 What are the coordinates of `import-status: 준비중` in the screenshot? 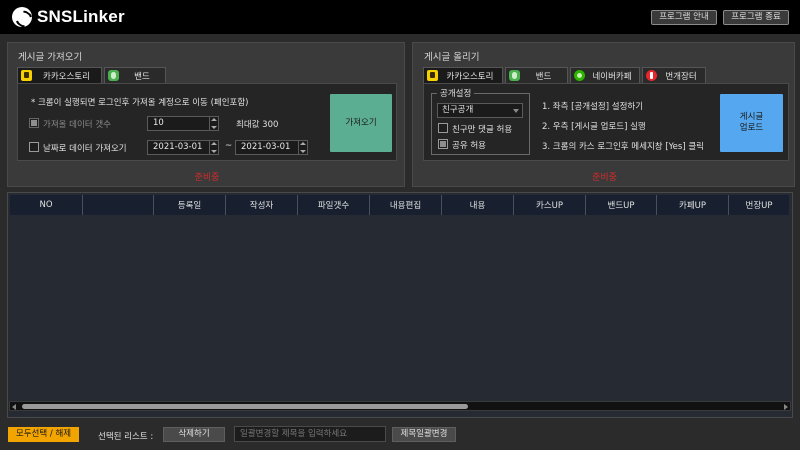 It's located at (207, 178).